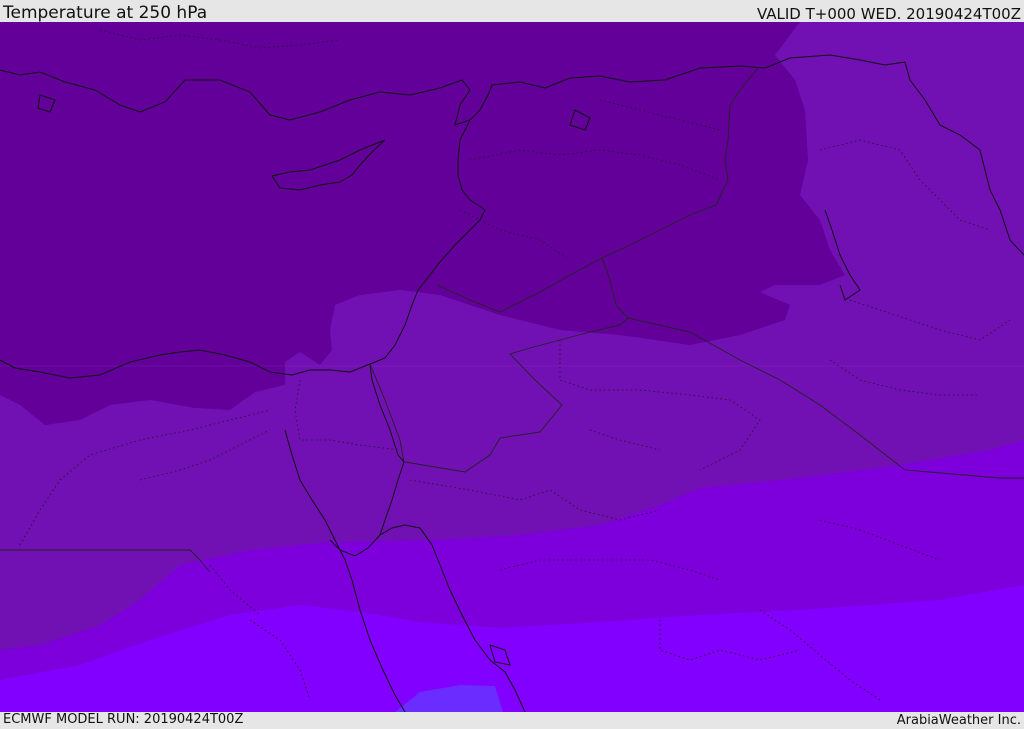 The height and width of the screenshot is (729, 1024). Describe the element at coordinates (888, 14) in the screenshot. I see `valid-time: VALID T+000 WED. 20190424T00Z` at that location.